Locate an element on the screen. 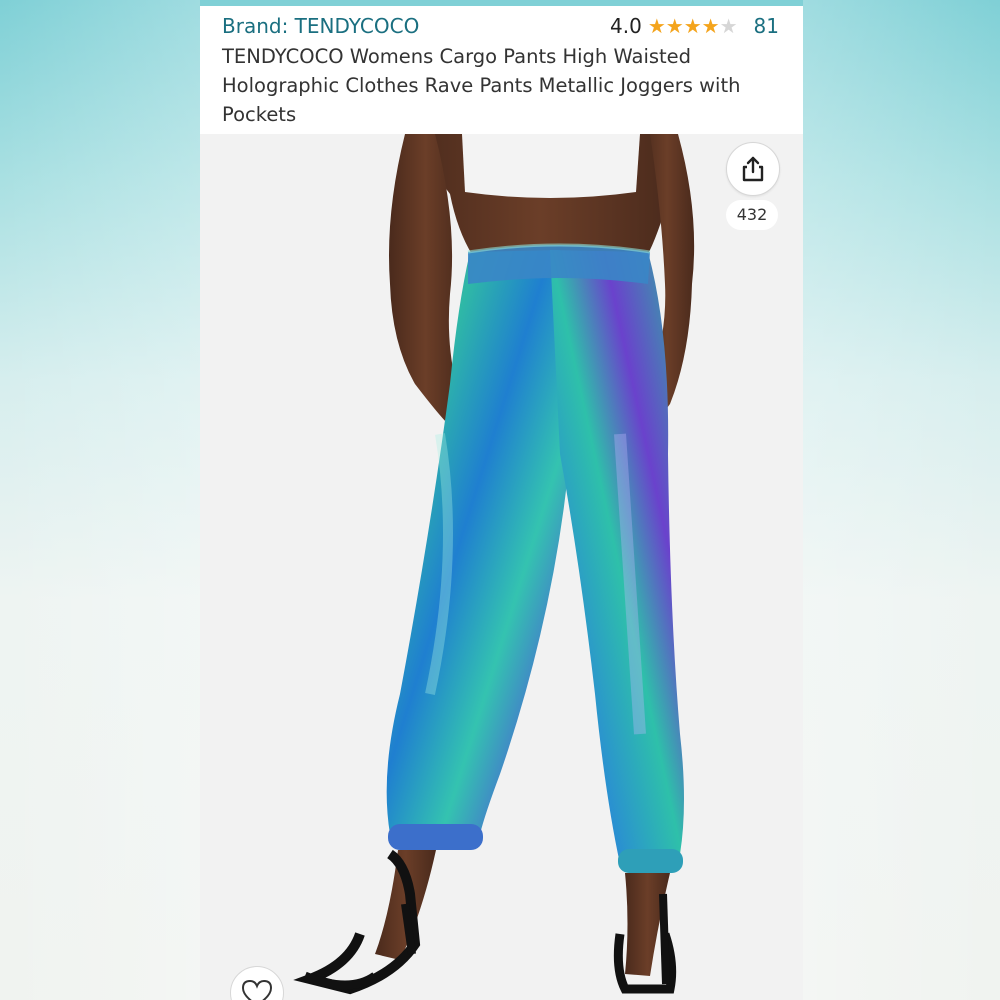  heart-icon is located at coordinates (257, 989).